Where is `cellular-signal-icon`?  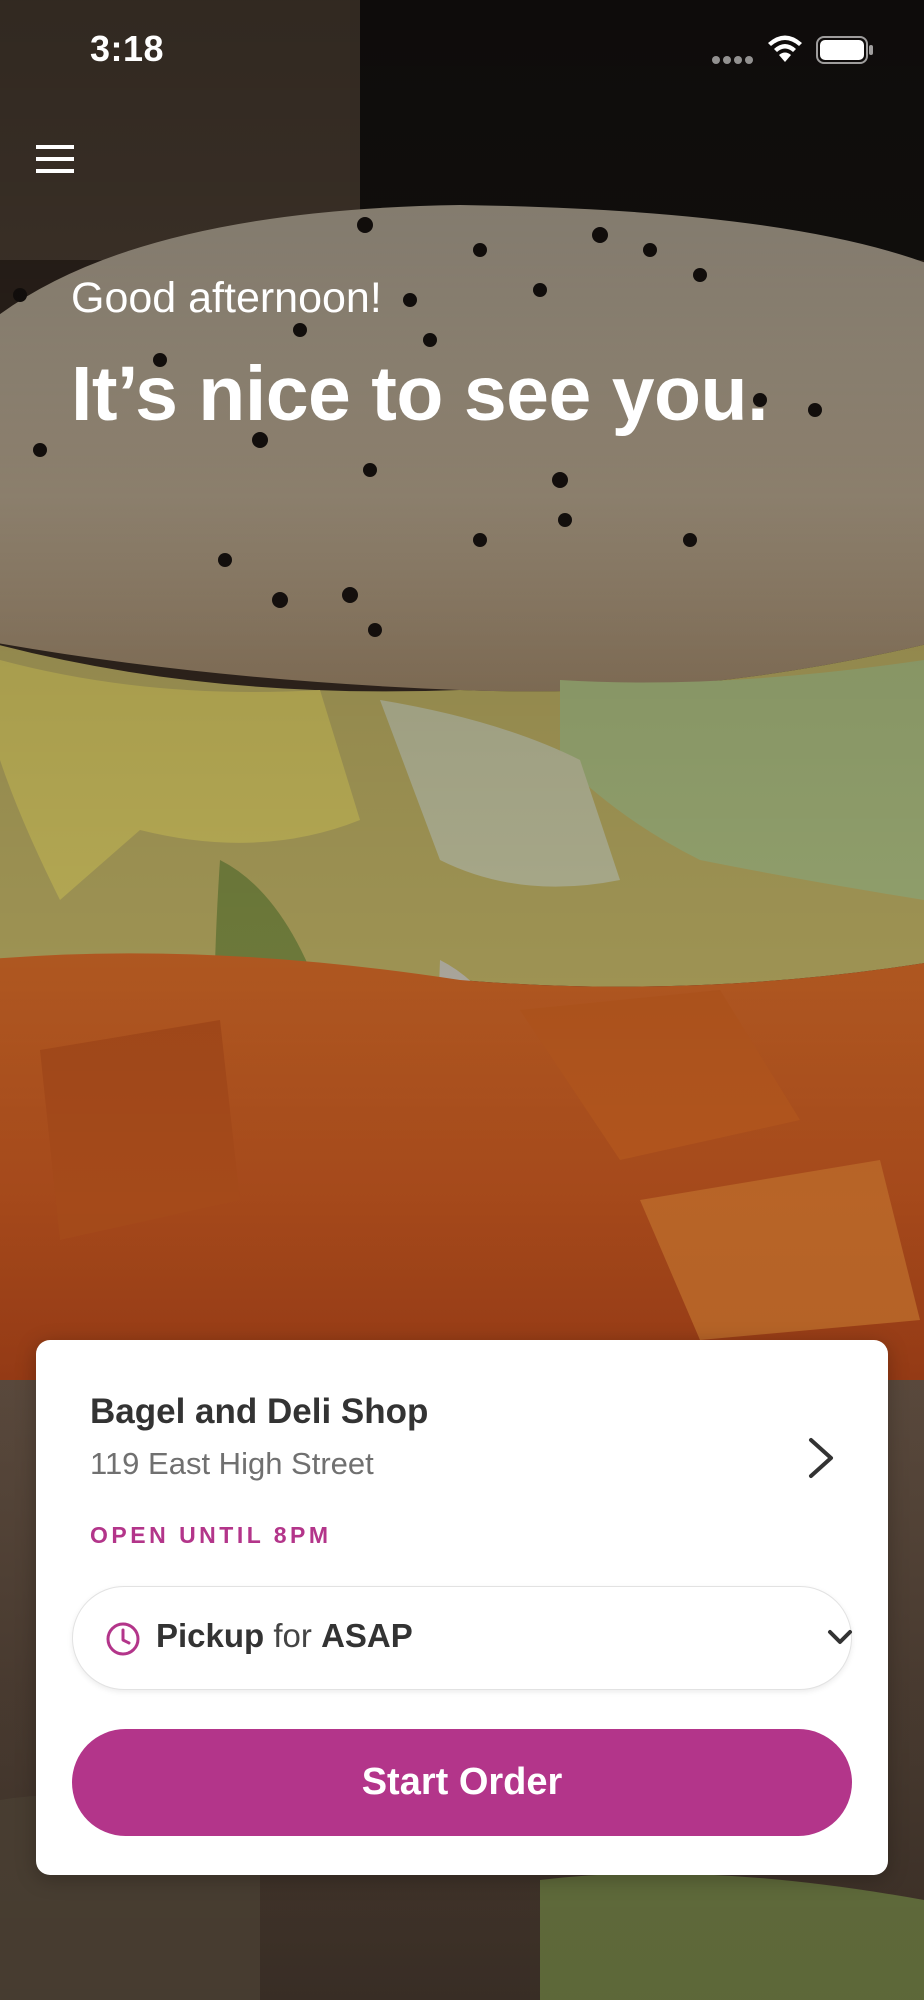 cellular-signal-icon is located at coordinates (732, 60).